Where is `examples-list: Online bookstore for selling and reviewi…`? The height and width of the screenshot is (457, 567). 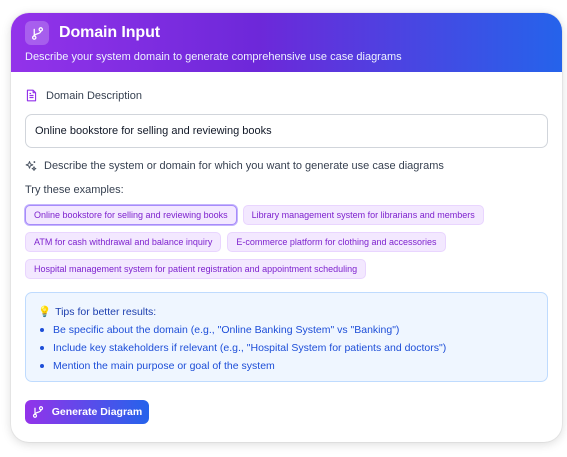 examples-list: Online bookstore for selling and reviewi… is located at coordinates (286, 242).